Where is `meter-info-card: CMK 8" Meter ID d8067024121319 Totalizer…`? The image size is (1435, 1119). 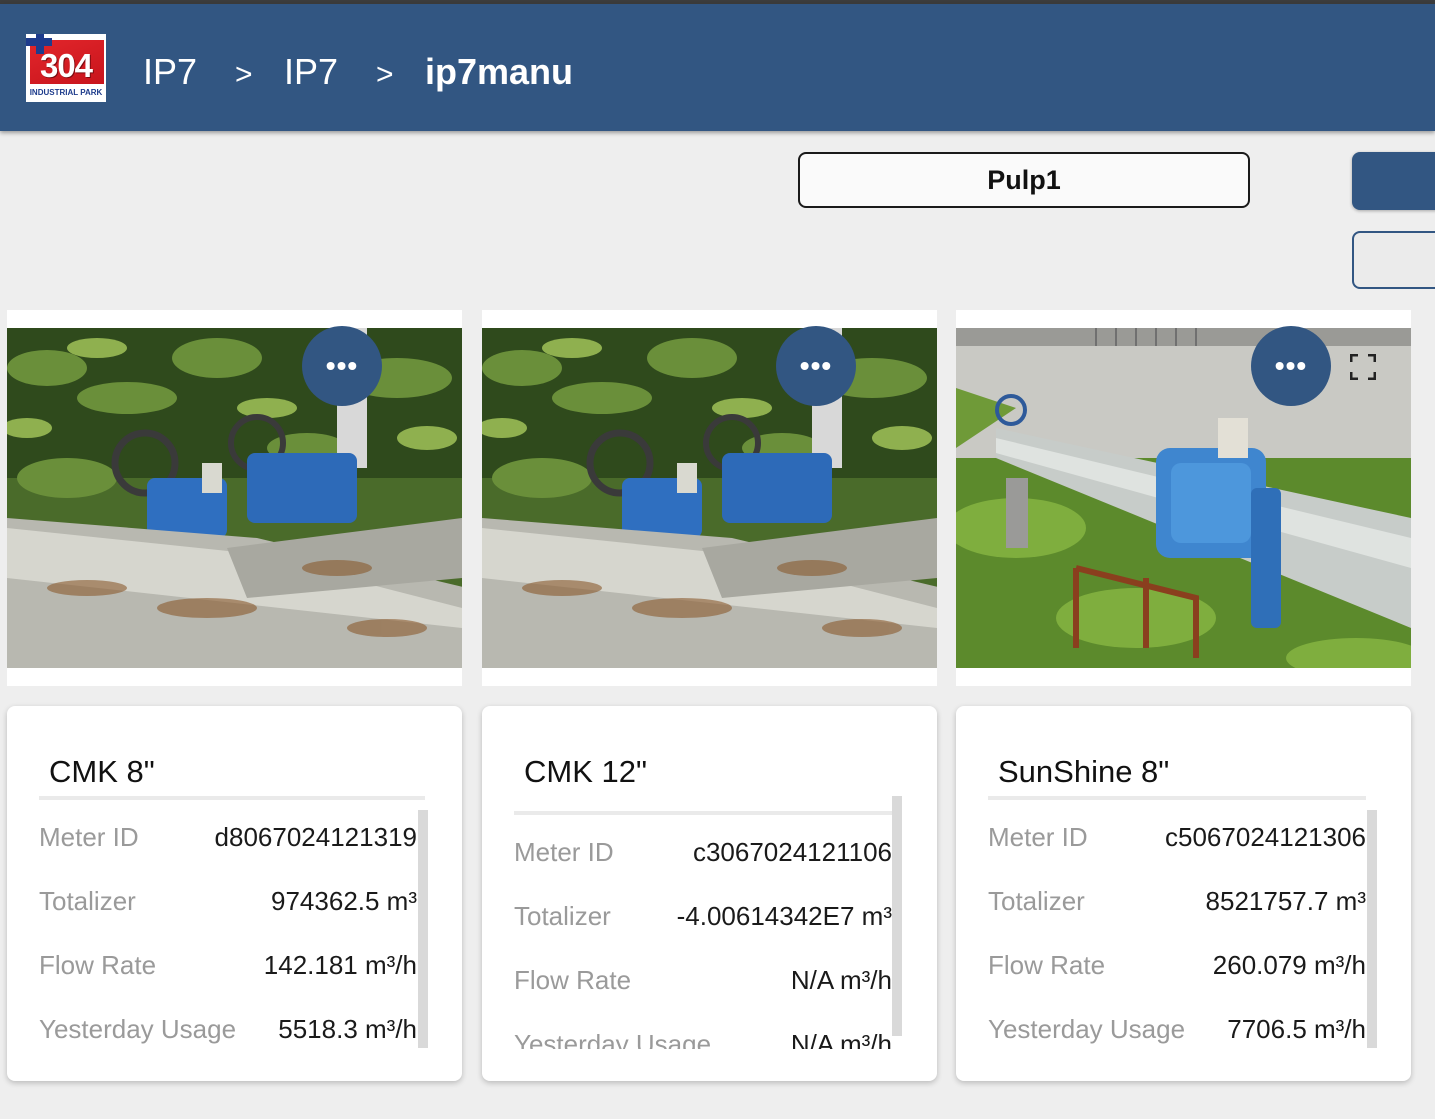
meter-info-card: CMK 8" Meter ID d8067024121319 Totalizer… is located at coordinates (234, 893).